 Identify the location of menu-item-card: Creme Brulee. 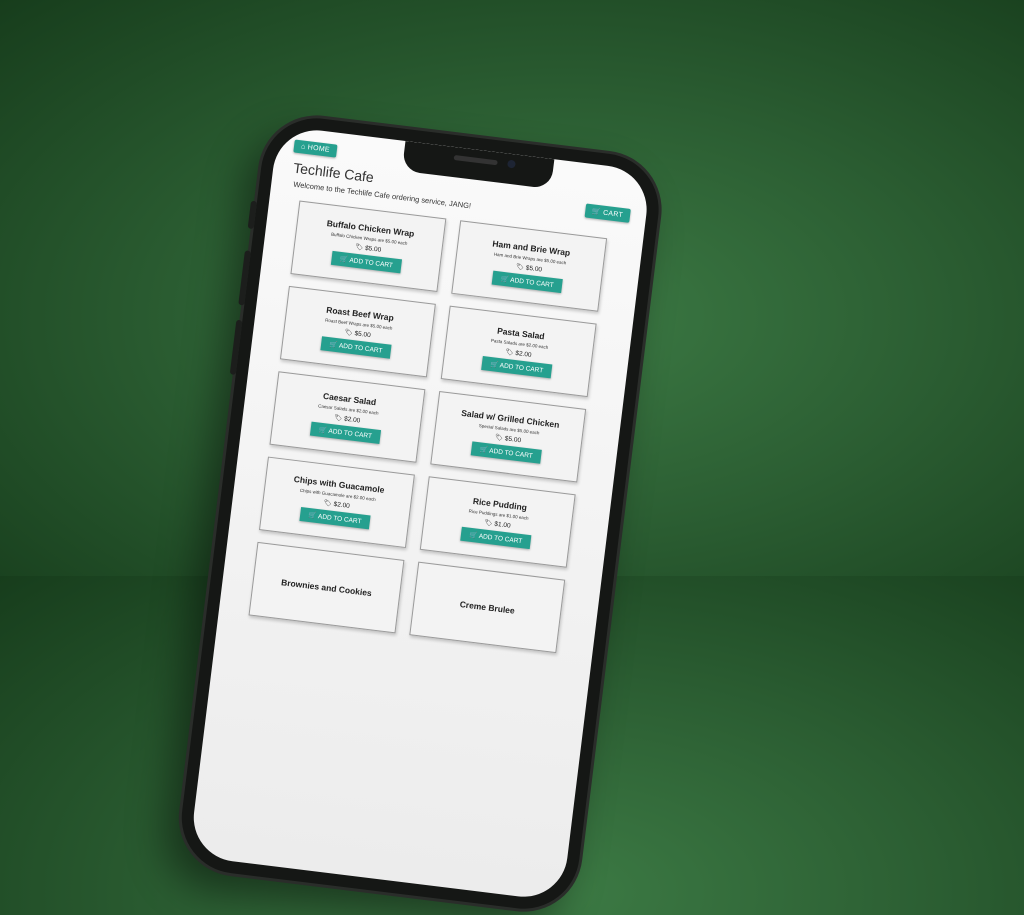
(487, 607).